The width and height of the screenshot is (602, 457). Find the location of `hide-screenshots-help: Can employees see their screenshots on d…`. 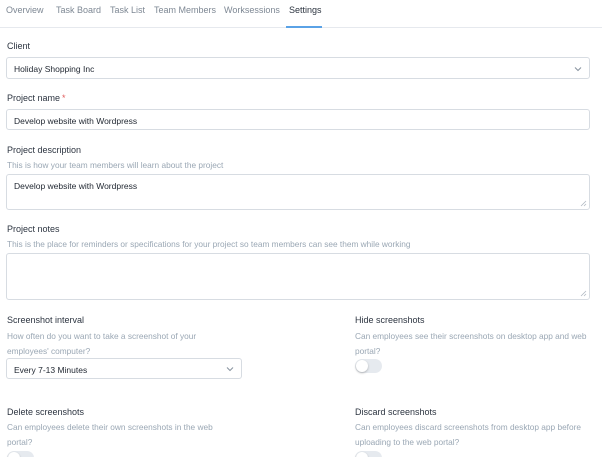

hide-screenshots-help: Can employees see their screenshots on d… is located at coordinates (471, 343).